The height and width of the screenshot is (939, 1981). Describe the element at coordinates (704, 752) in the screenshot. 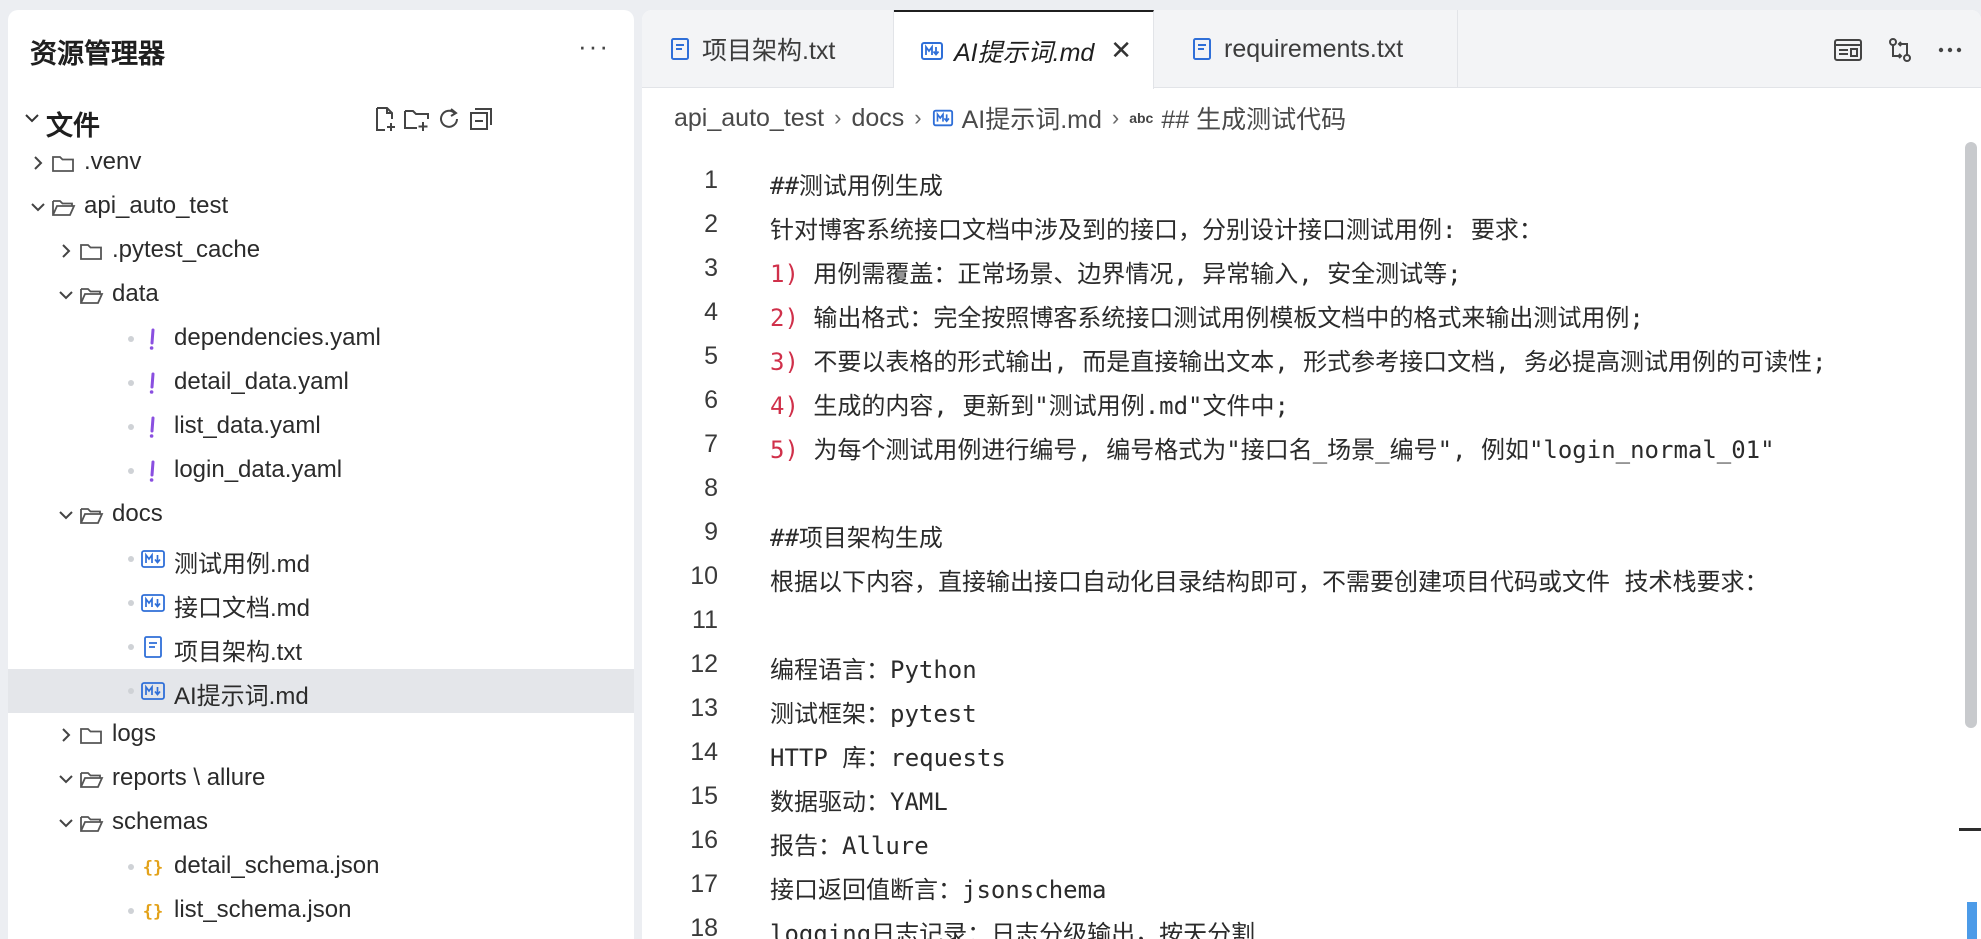

I see `line-number: 14` at that location.